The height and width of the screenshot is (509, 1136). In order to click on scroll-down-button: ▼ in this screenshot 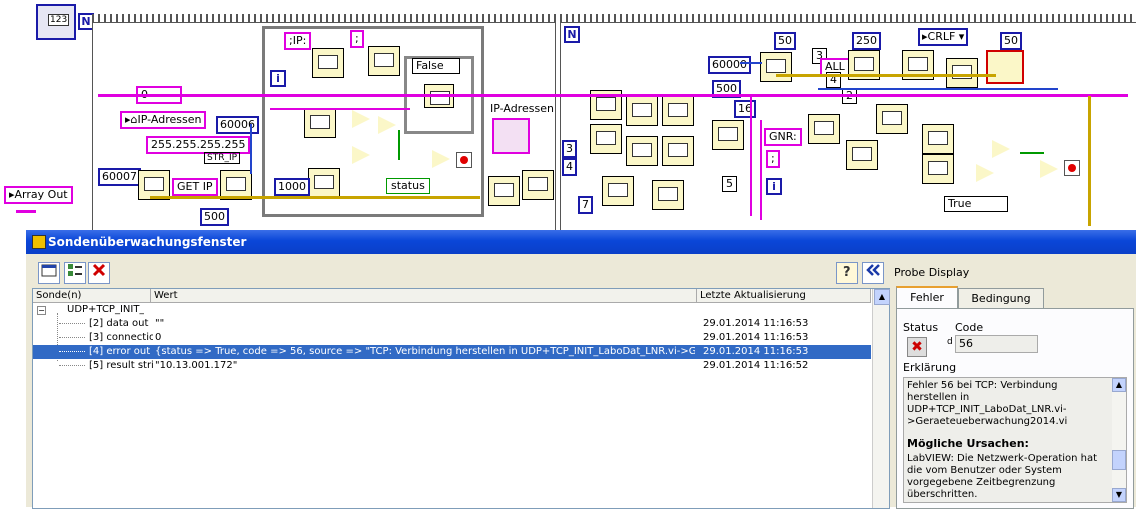, I will do `click(1119, 495)`.